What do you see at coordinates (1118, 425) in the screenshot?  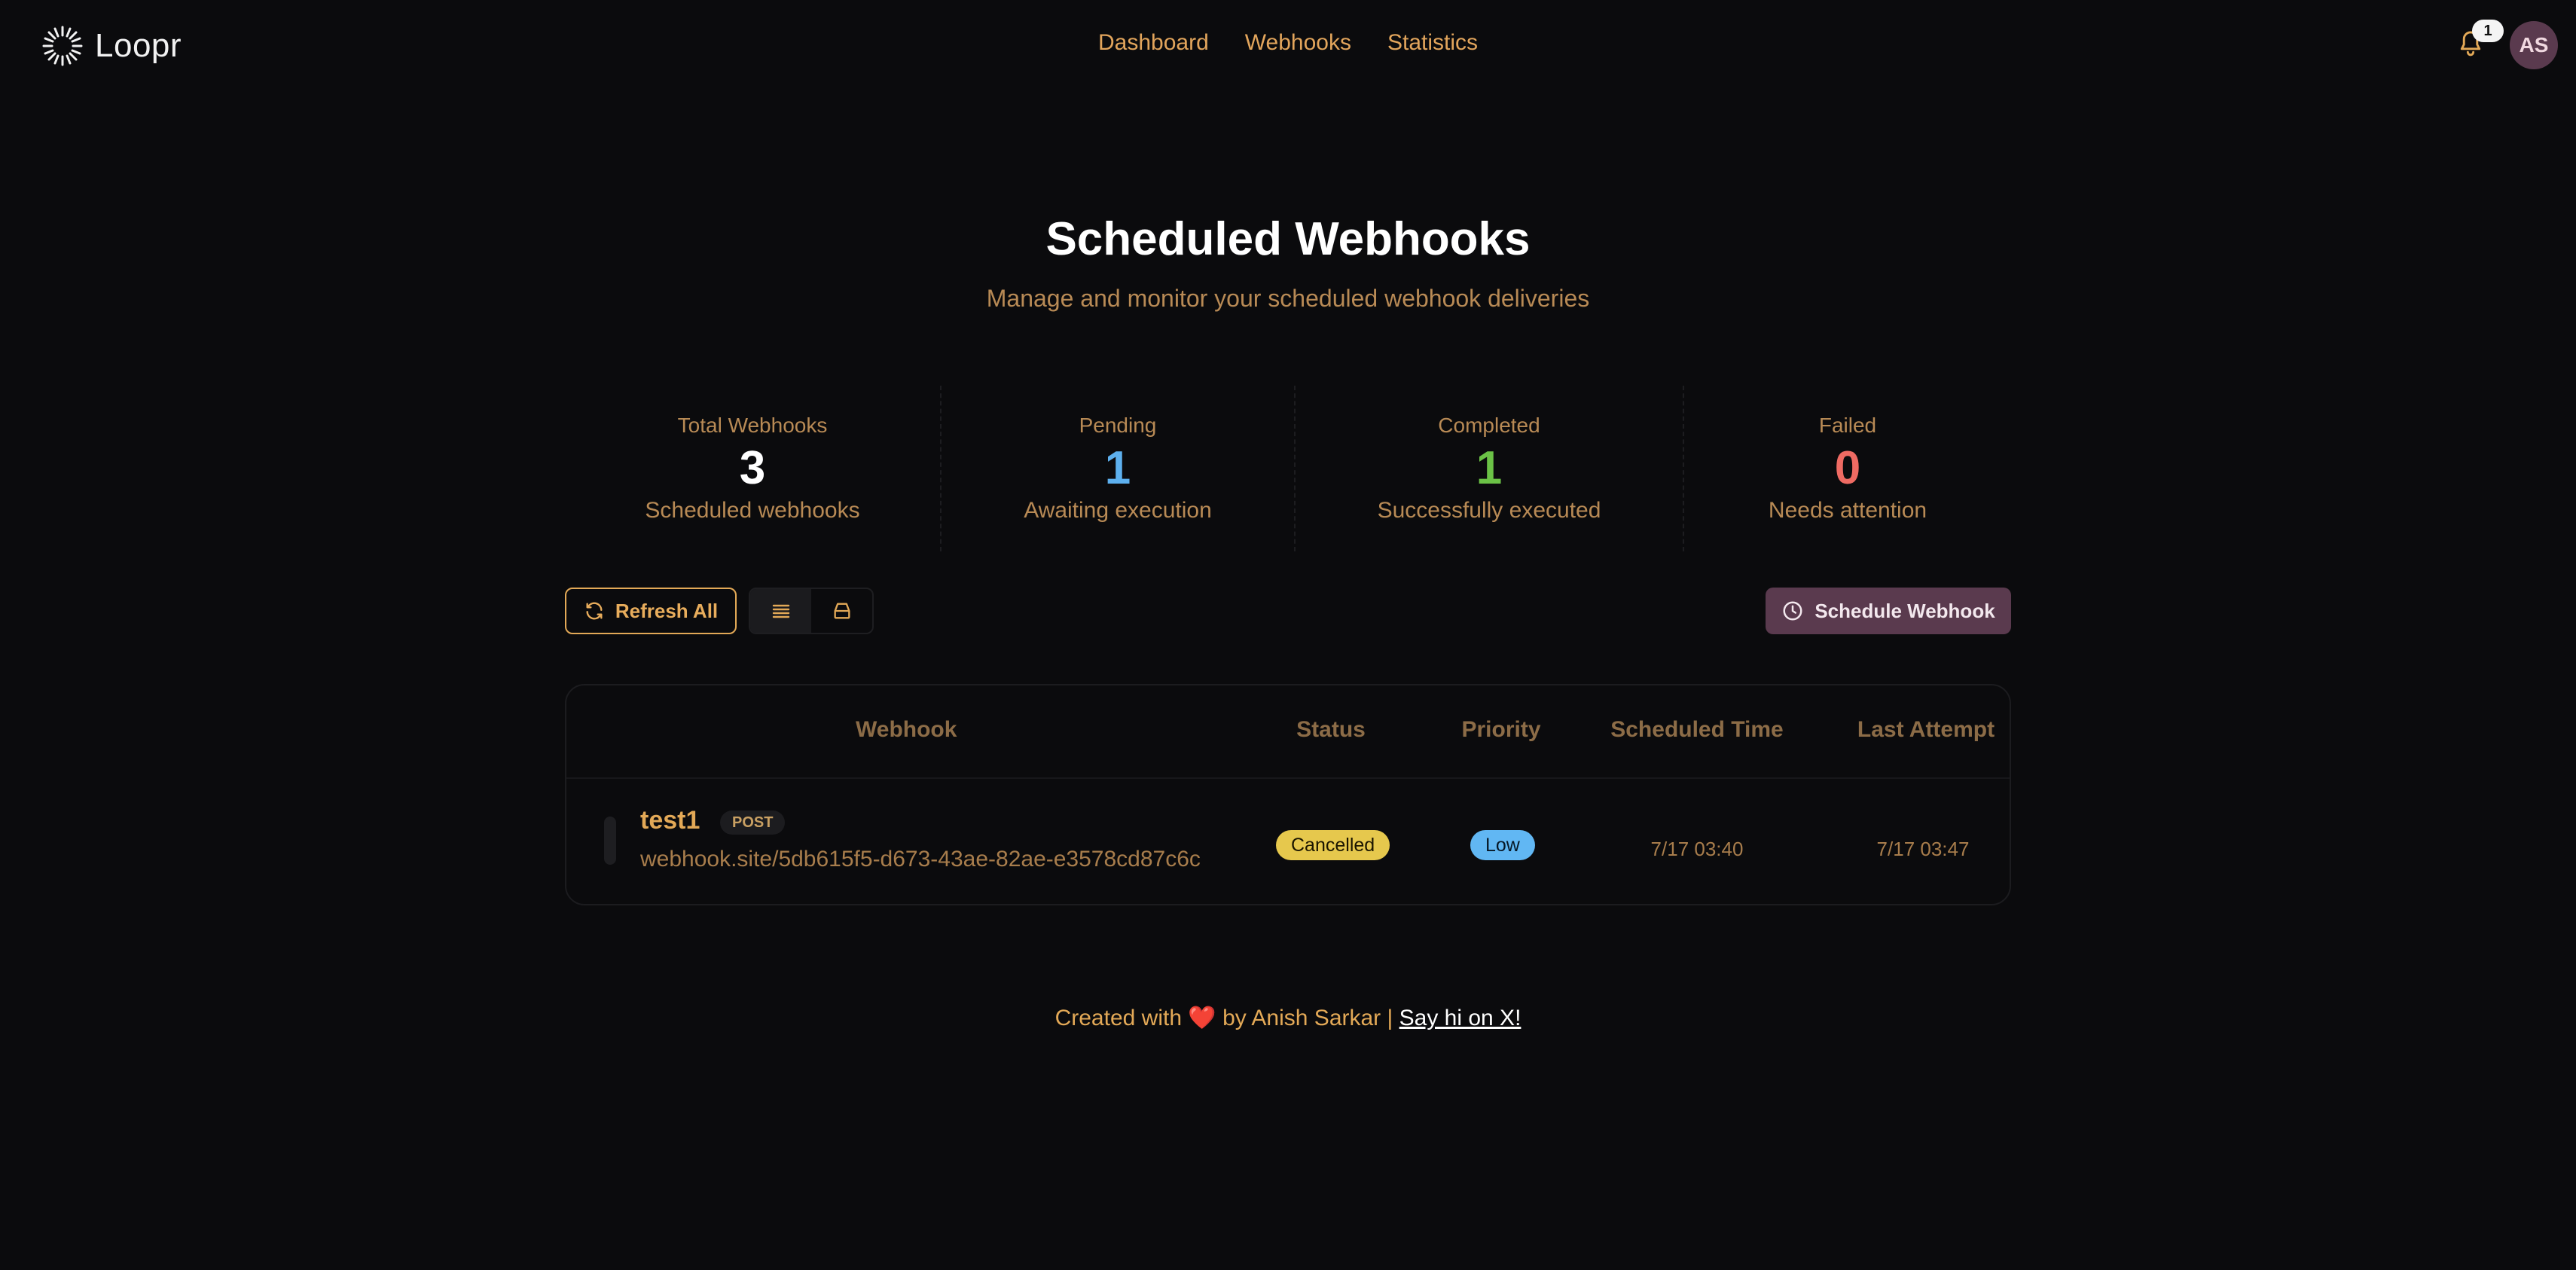 I see `stat-label: Pending` at bounding box center [1118, 425].